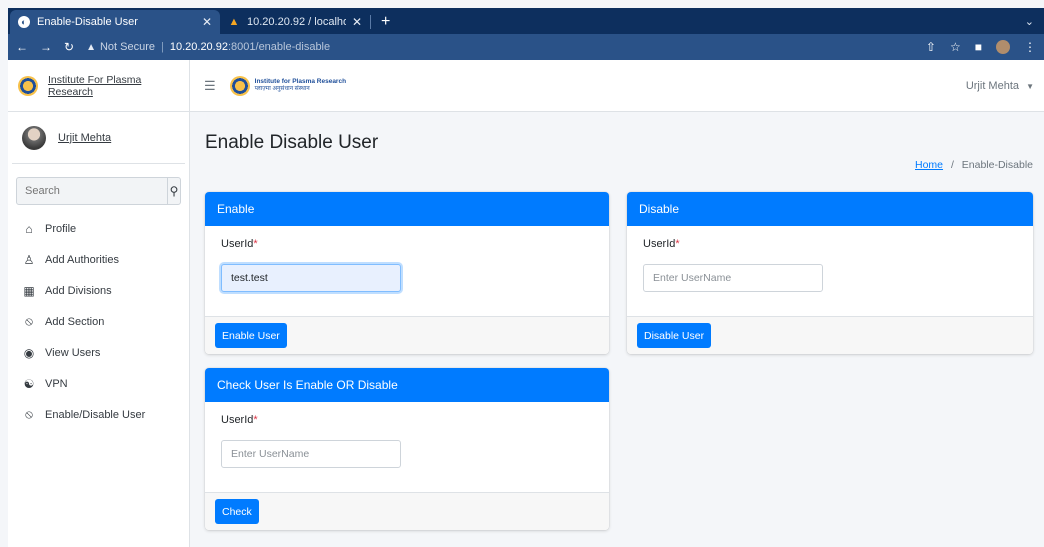 The height and width of the screenshot is (547, 1044). What do you see at coordinates (1034, 24) in the screenshot?
I see `tab-search-icon: ⌄` at bounding box center [1034, 24].